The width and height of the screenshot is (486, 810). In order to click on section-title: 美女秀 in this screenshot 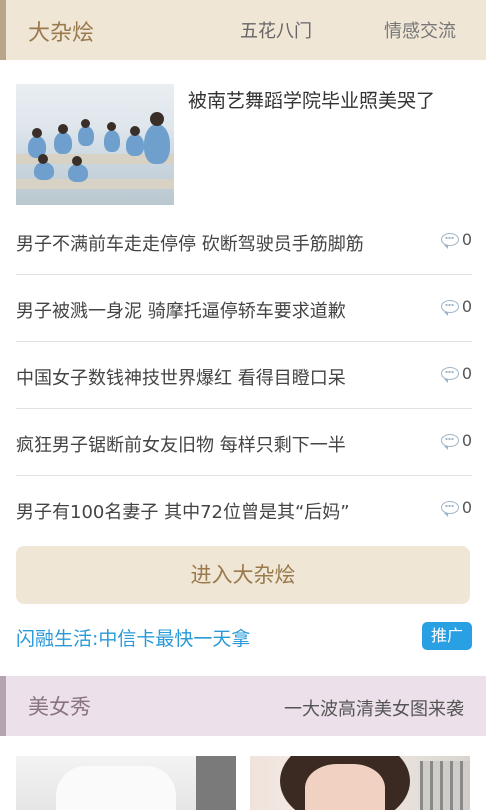, I will do `click(59, 706)`.